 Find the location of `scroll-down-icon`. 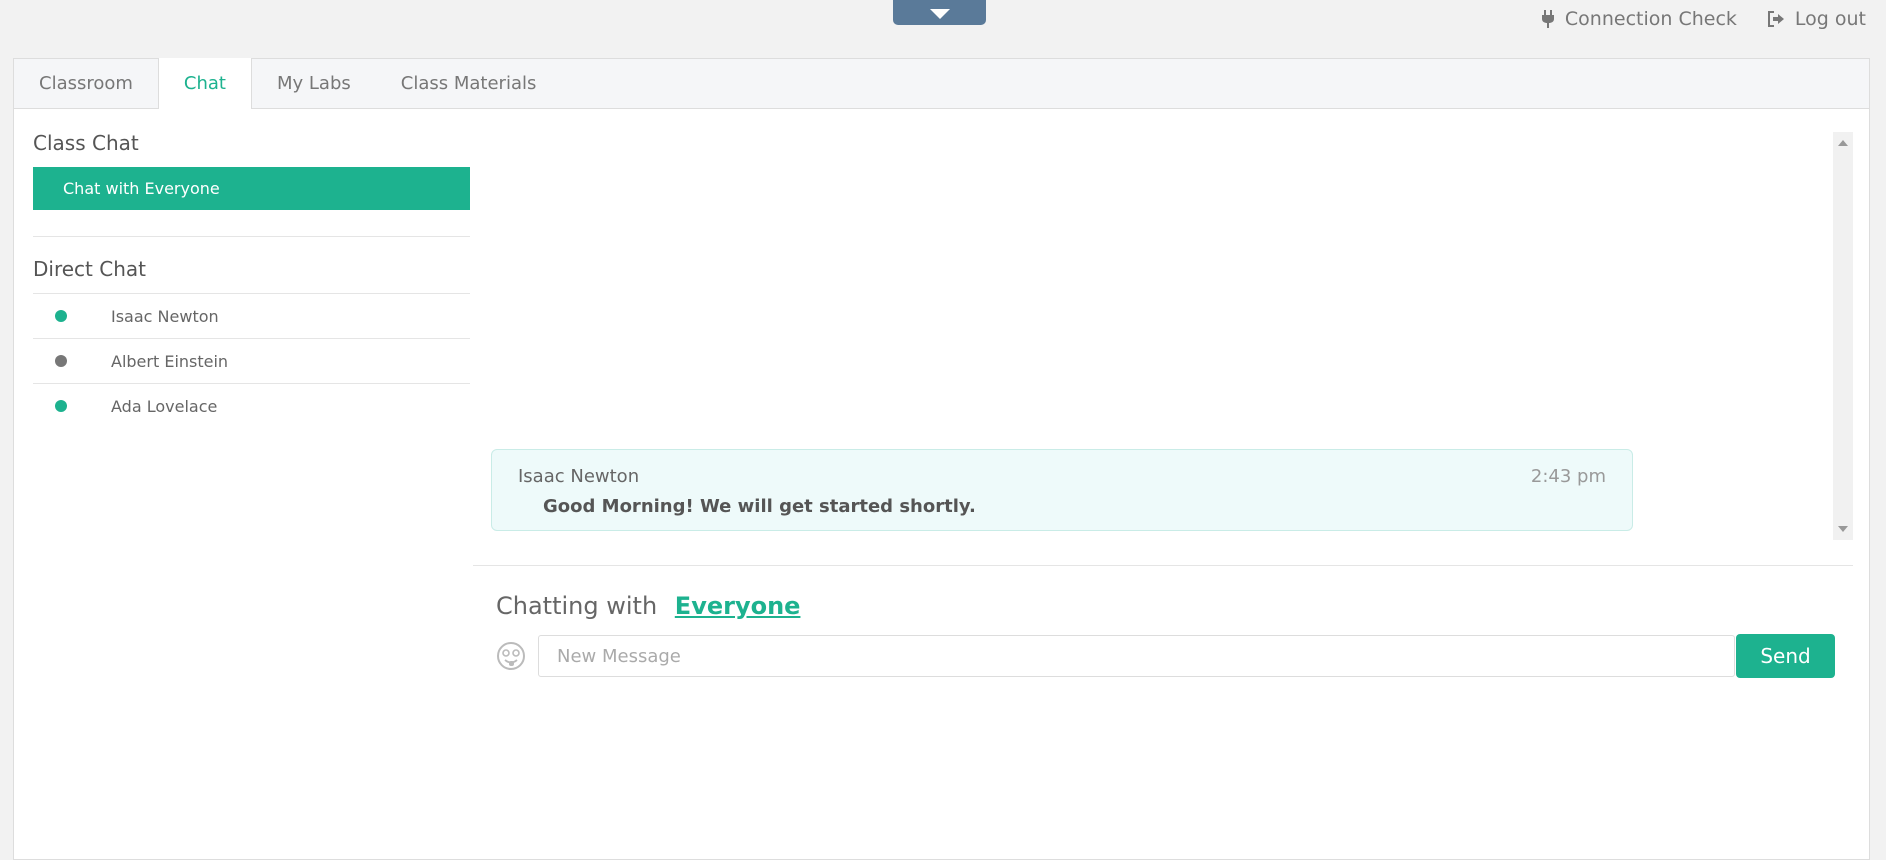

scroll-down-icon is located at coordinates (1843, 529).